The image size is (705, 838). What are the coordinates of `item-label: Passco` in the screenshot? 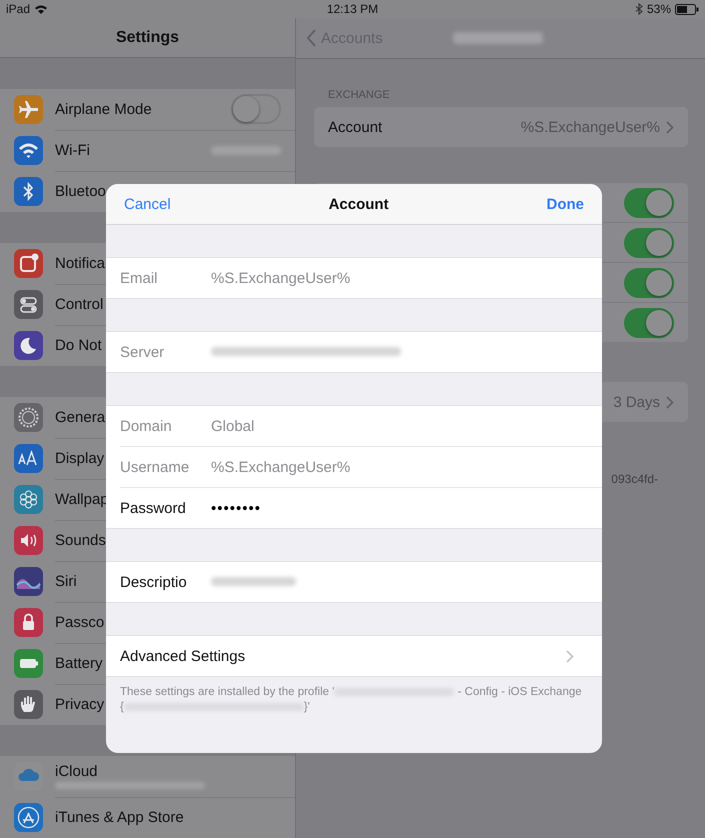 It's located at (79, 622).